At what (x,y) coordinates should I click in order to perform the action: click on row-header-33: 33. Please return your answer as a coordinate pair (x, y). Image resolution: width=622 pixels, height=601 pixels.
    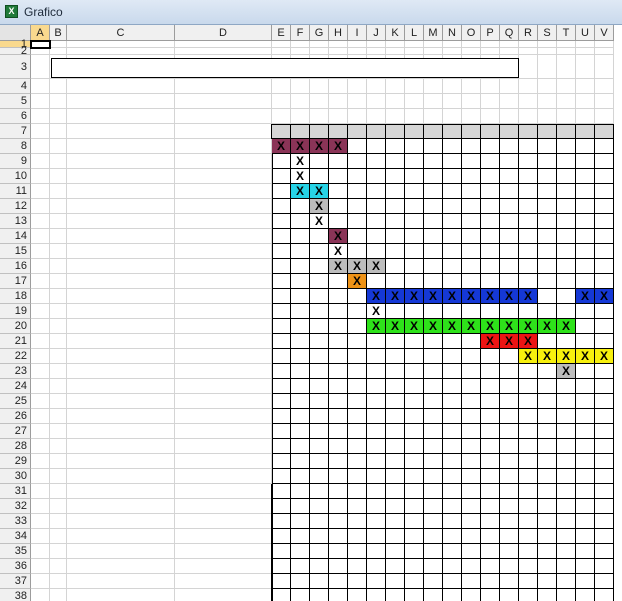
    Looking at the image, I should click on (15, 521).